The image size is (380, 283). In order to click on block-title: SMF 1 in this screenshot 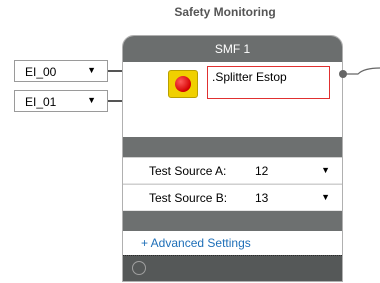, I will do `click(232, 49)`.